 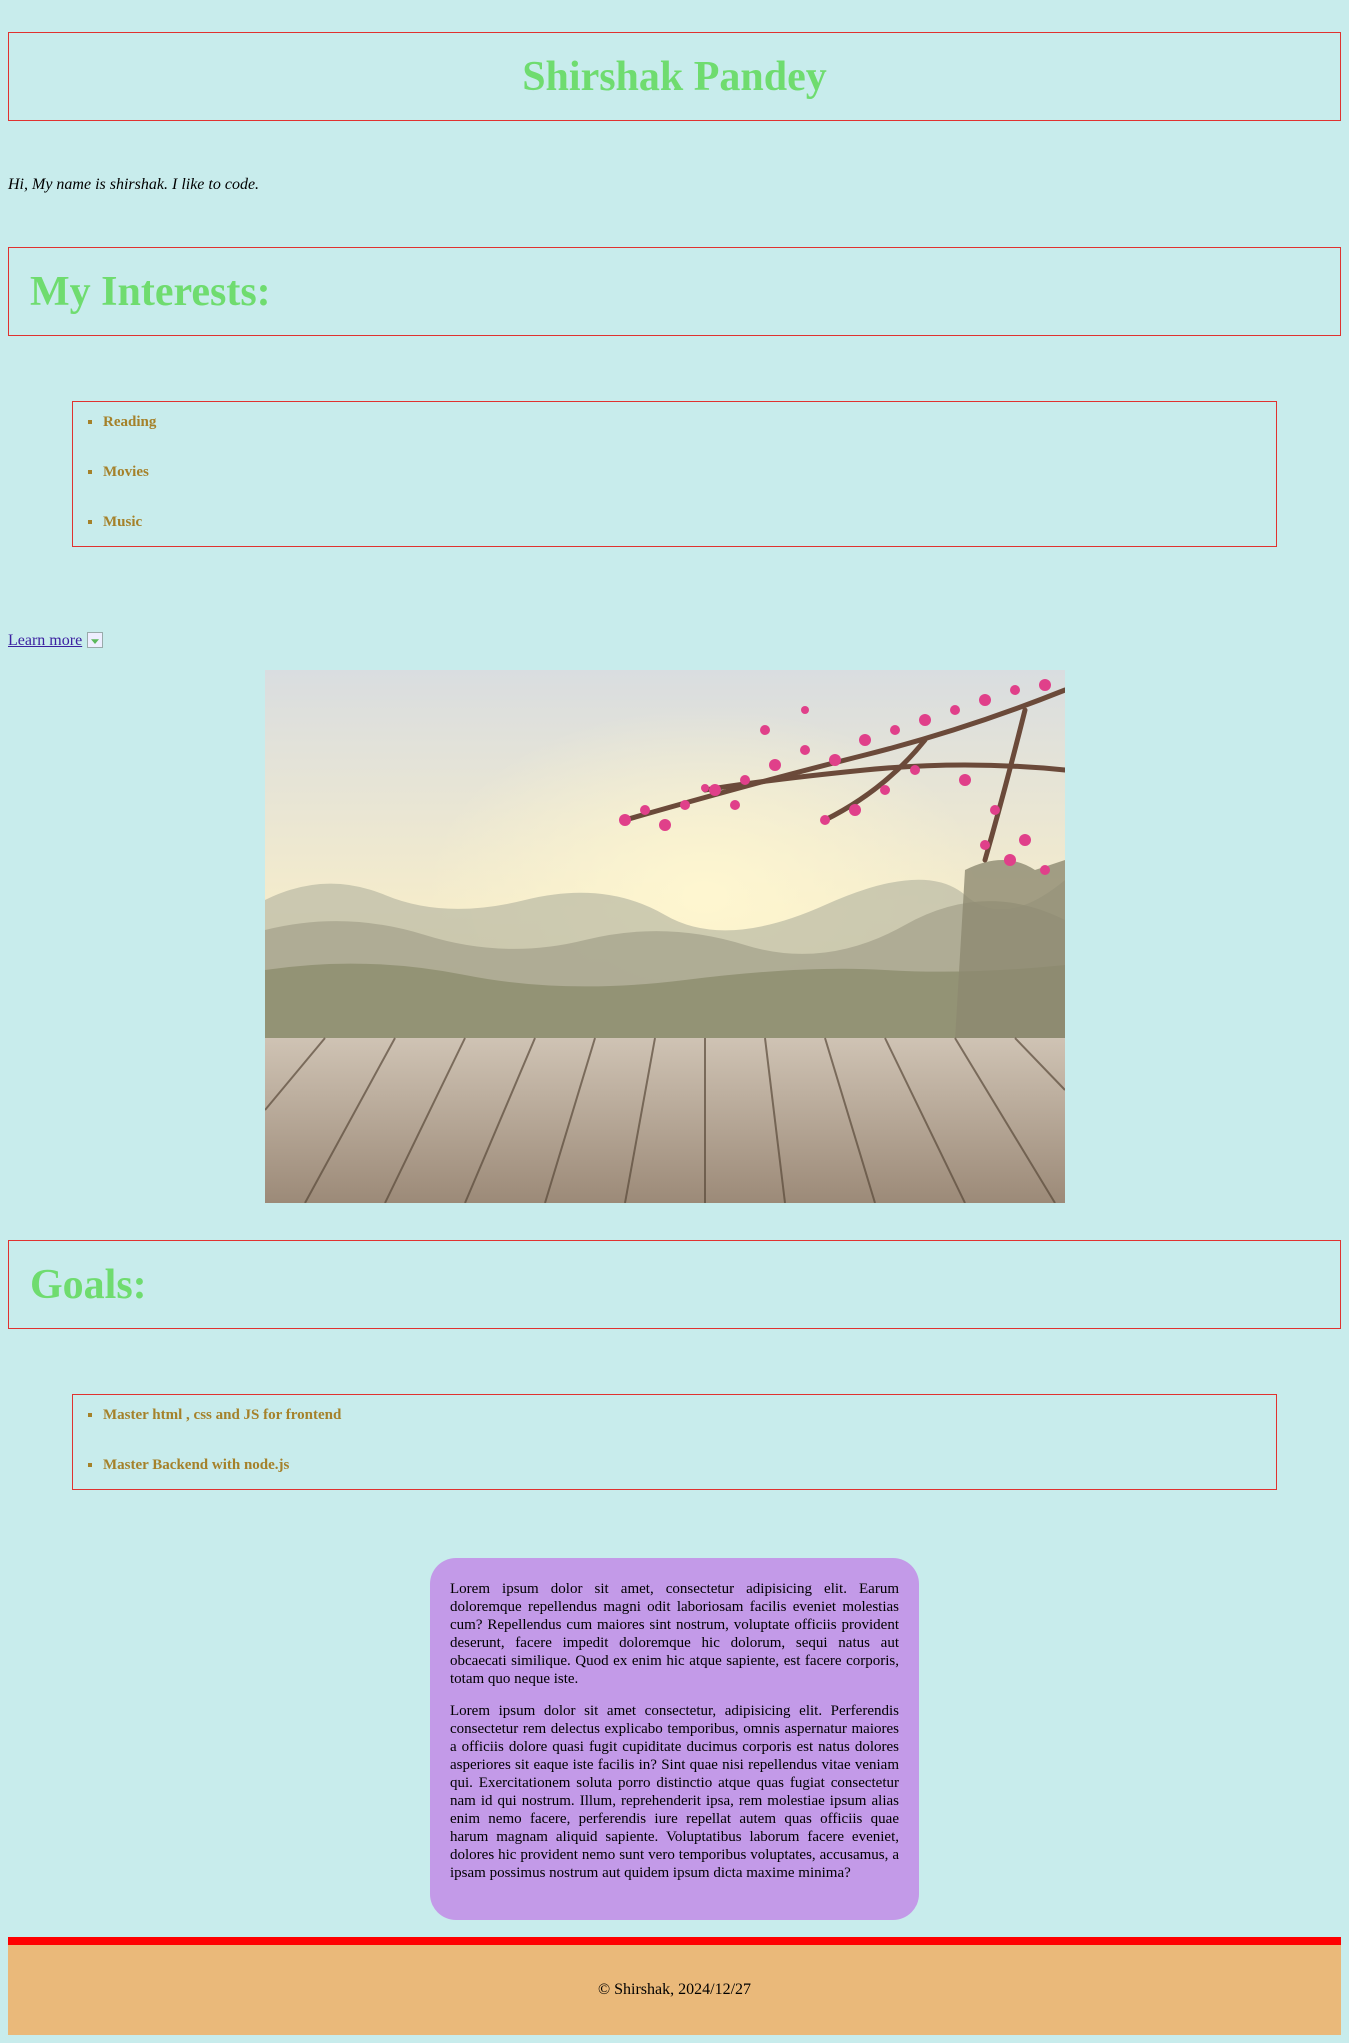 What do you see at coordinates (689, 477) in the screenshot?
I see `list-item: Movies` at bounding box center [689, 477].